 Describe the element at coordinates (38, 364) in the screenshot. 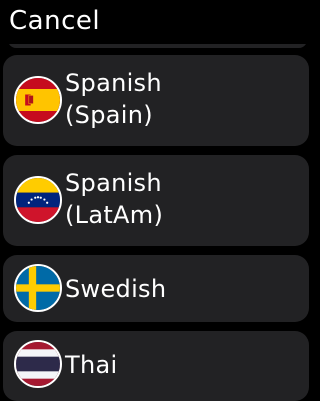

I see `thailand-flag-icon` at that location.